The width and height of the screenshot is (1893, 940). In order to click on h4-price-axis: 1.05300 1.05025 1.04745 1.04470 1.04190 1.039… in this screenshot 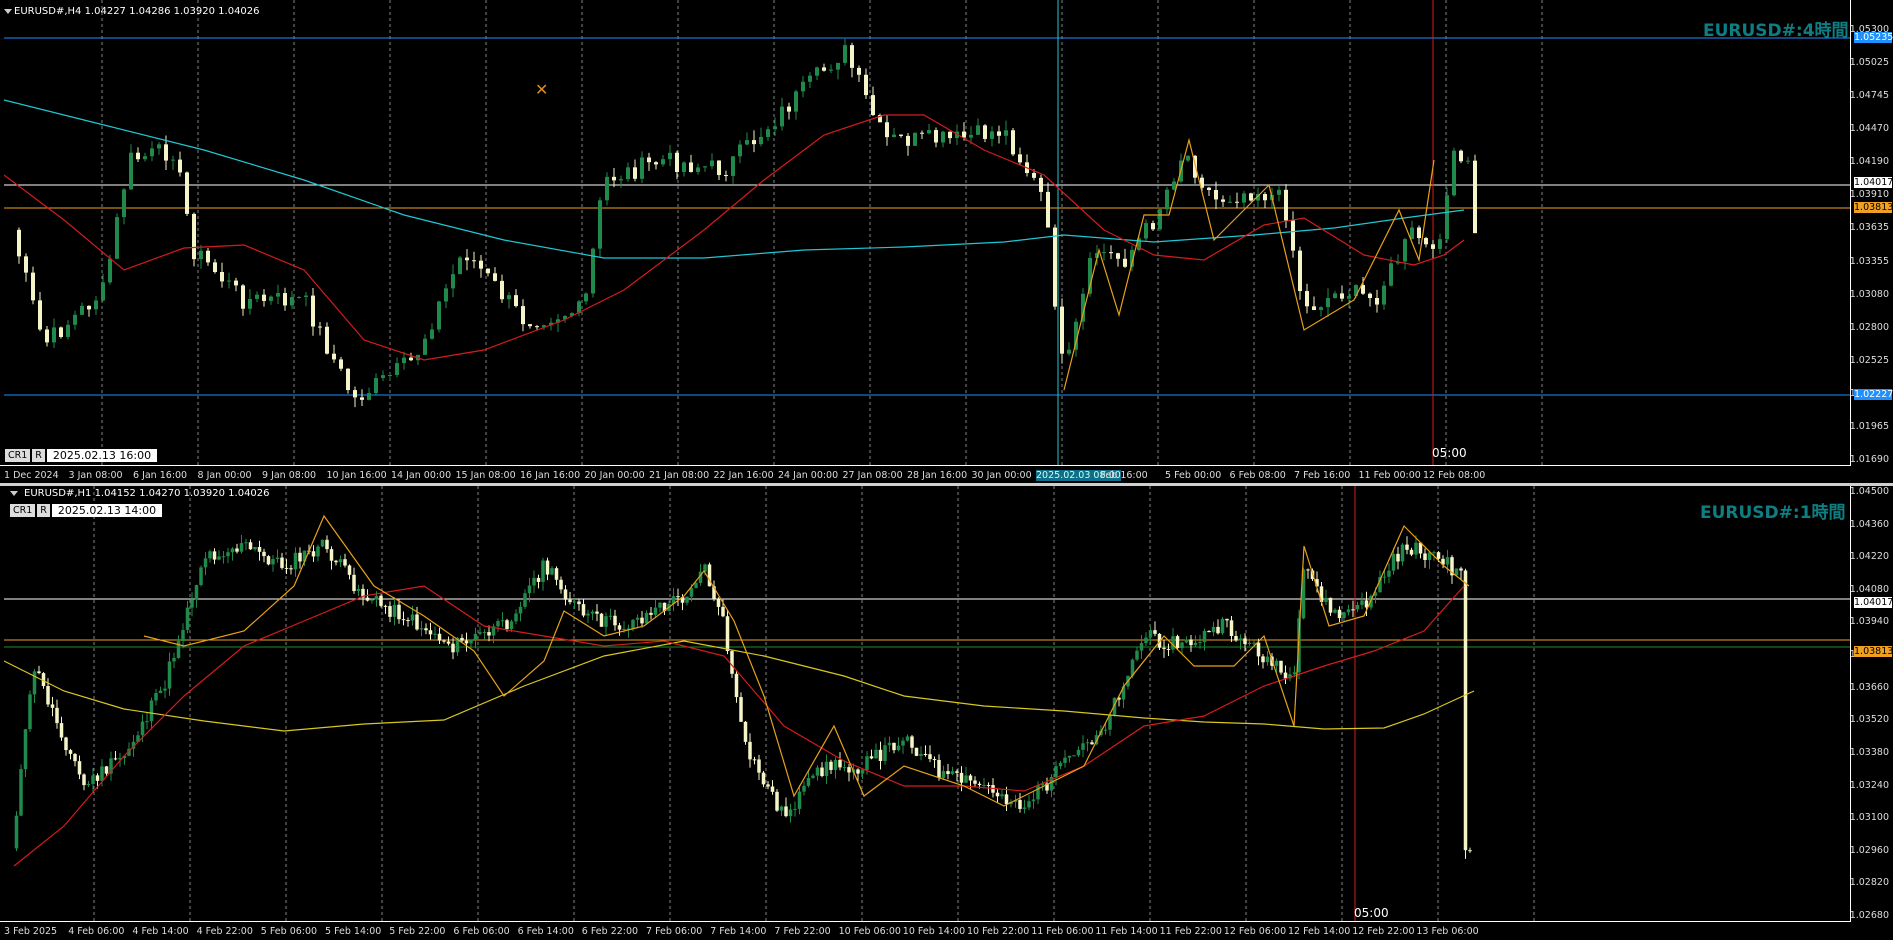, I will do `click(1871, 232)`.